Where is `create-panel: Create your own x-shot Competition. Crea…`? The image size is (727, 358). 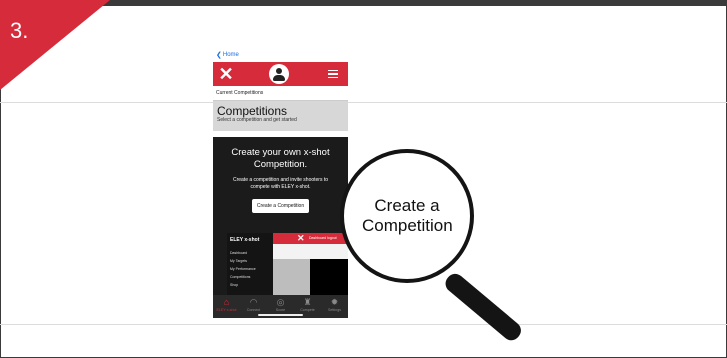
create-panel: Create your own x-shot Competition. Crea… is located at coordinates (280, 219).